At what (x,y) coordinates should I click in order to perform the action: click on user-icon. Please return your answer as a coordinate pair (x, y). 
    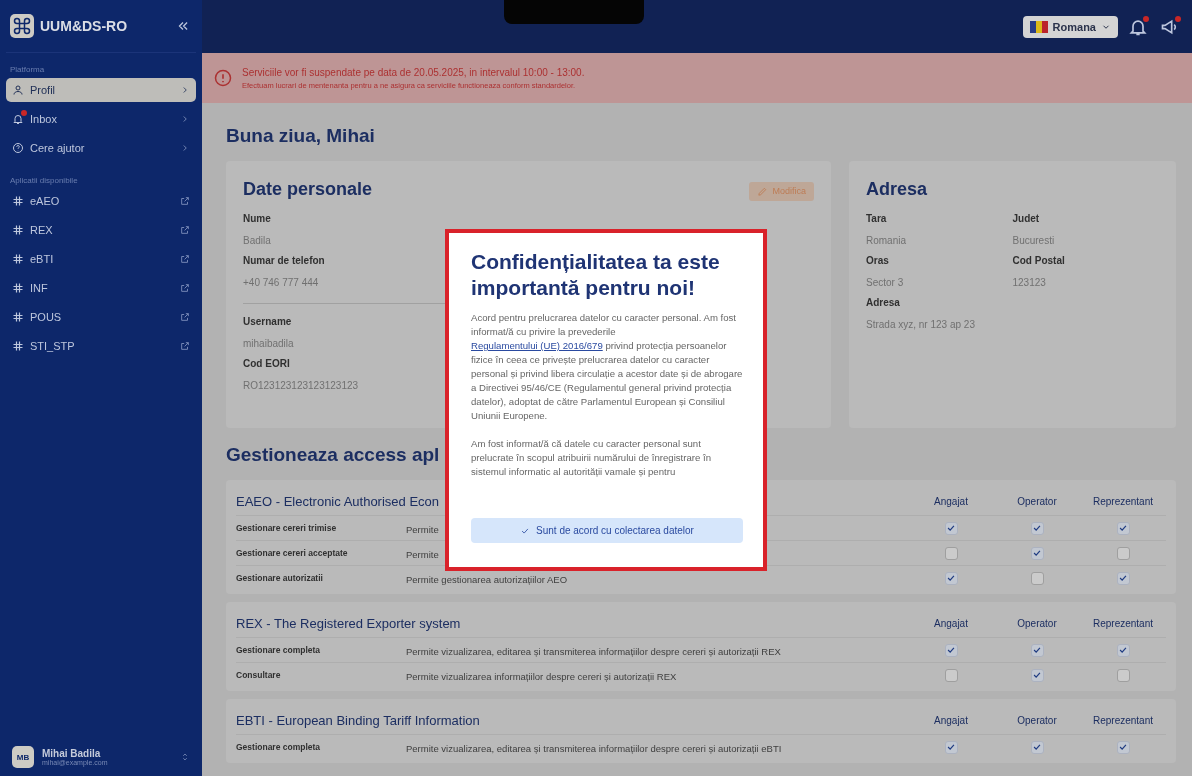
    Looking at the image, I should click on (18, 90).